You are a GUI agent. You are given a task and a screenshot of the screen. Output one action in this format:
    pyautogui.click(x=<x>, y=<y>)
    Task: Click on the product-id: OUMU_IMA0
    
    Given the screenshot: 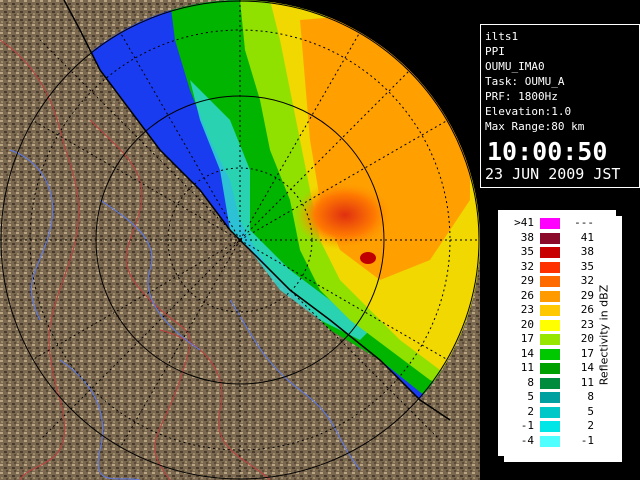 What is the action you would take?
    pyautogui.click(x=515, y=66)
    